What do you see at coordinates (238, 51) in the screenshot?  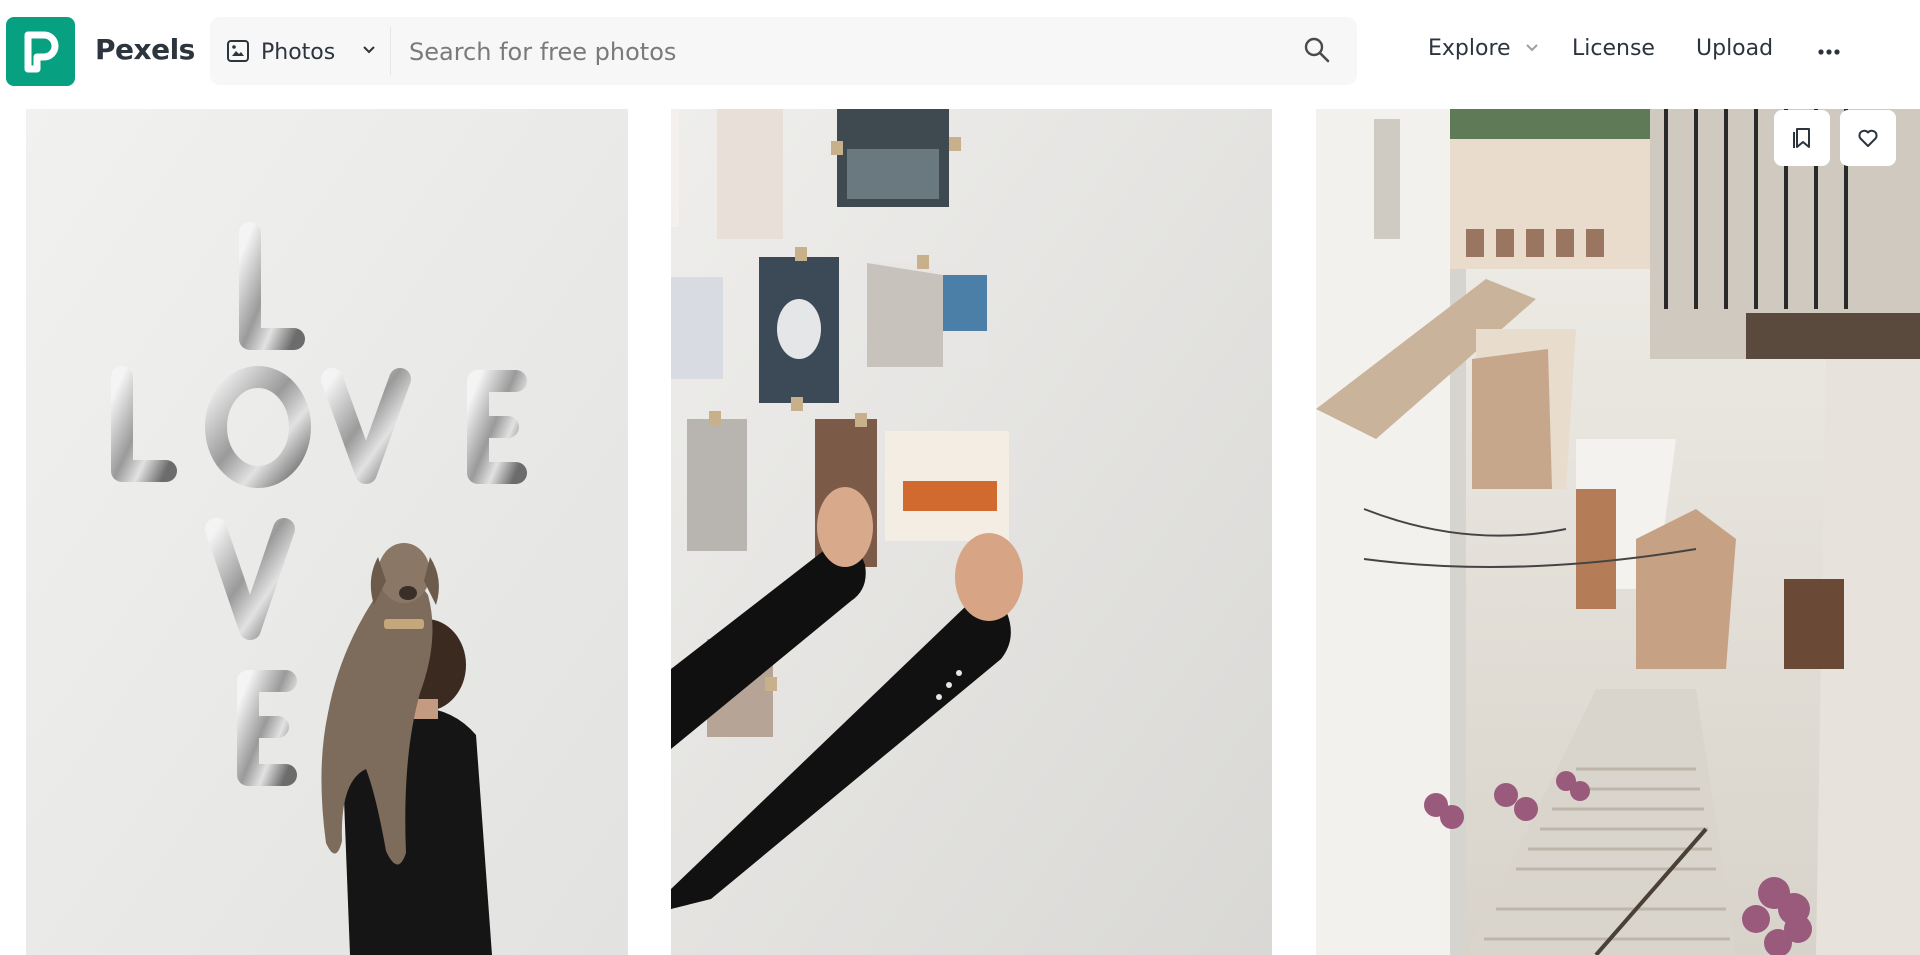 I see `image-icon` at bounding box center [238, 51].